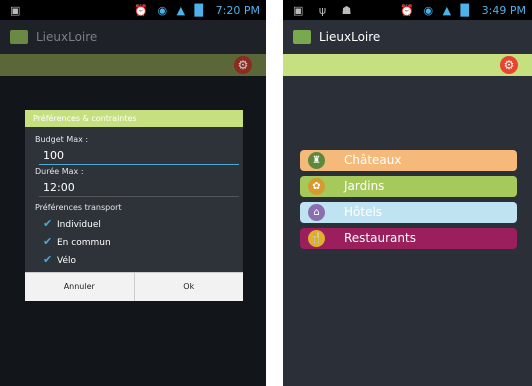 The height and width of the screenshot is (386, 532). What do you see at coordinates (79, 225) in the screenshot?
I see `checkbox-label: Individuel` at bounding box center [79, 225].